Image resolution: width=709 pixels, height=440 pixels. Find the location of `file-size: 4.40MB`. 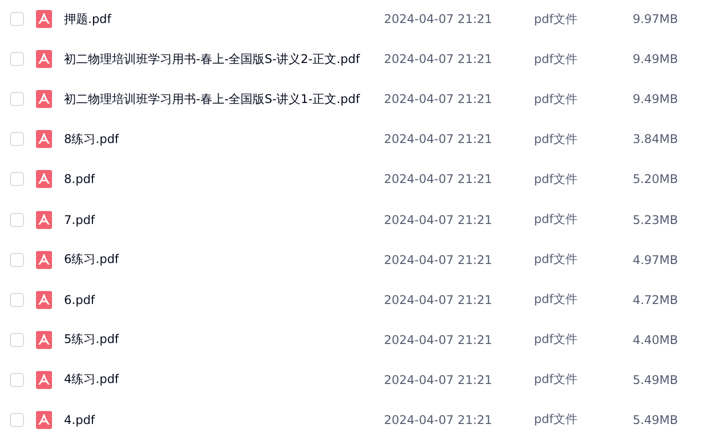

file-size: 4.40MB is located at coordinates (655, 339).